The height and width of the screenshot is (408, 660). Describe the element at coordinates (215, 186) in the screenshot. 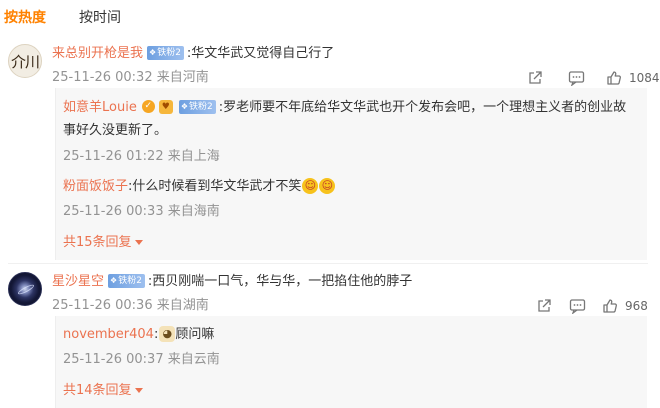

I see `reply-text: :什么时候看到华文华武才不笑` at that location.